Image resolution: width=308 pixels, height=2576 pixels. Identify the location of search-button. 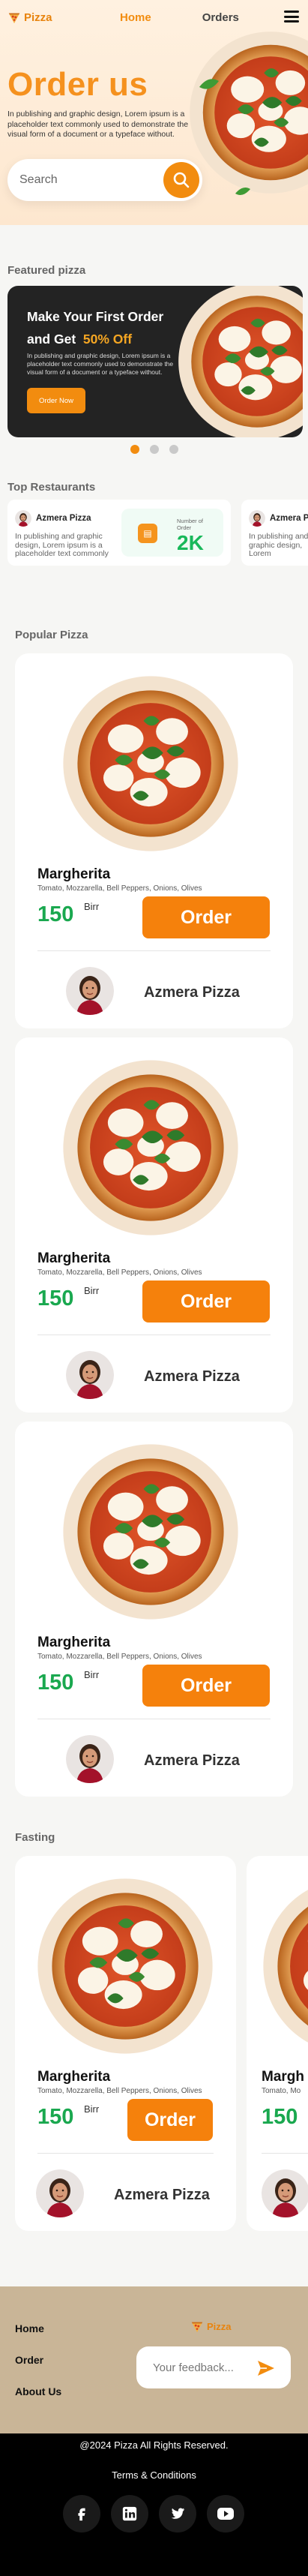
(181, 180).